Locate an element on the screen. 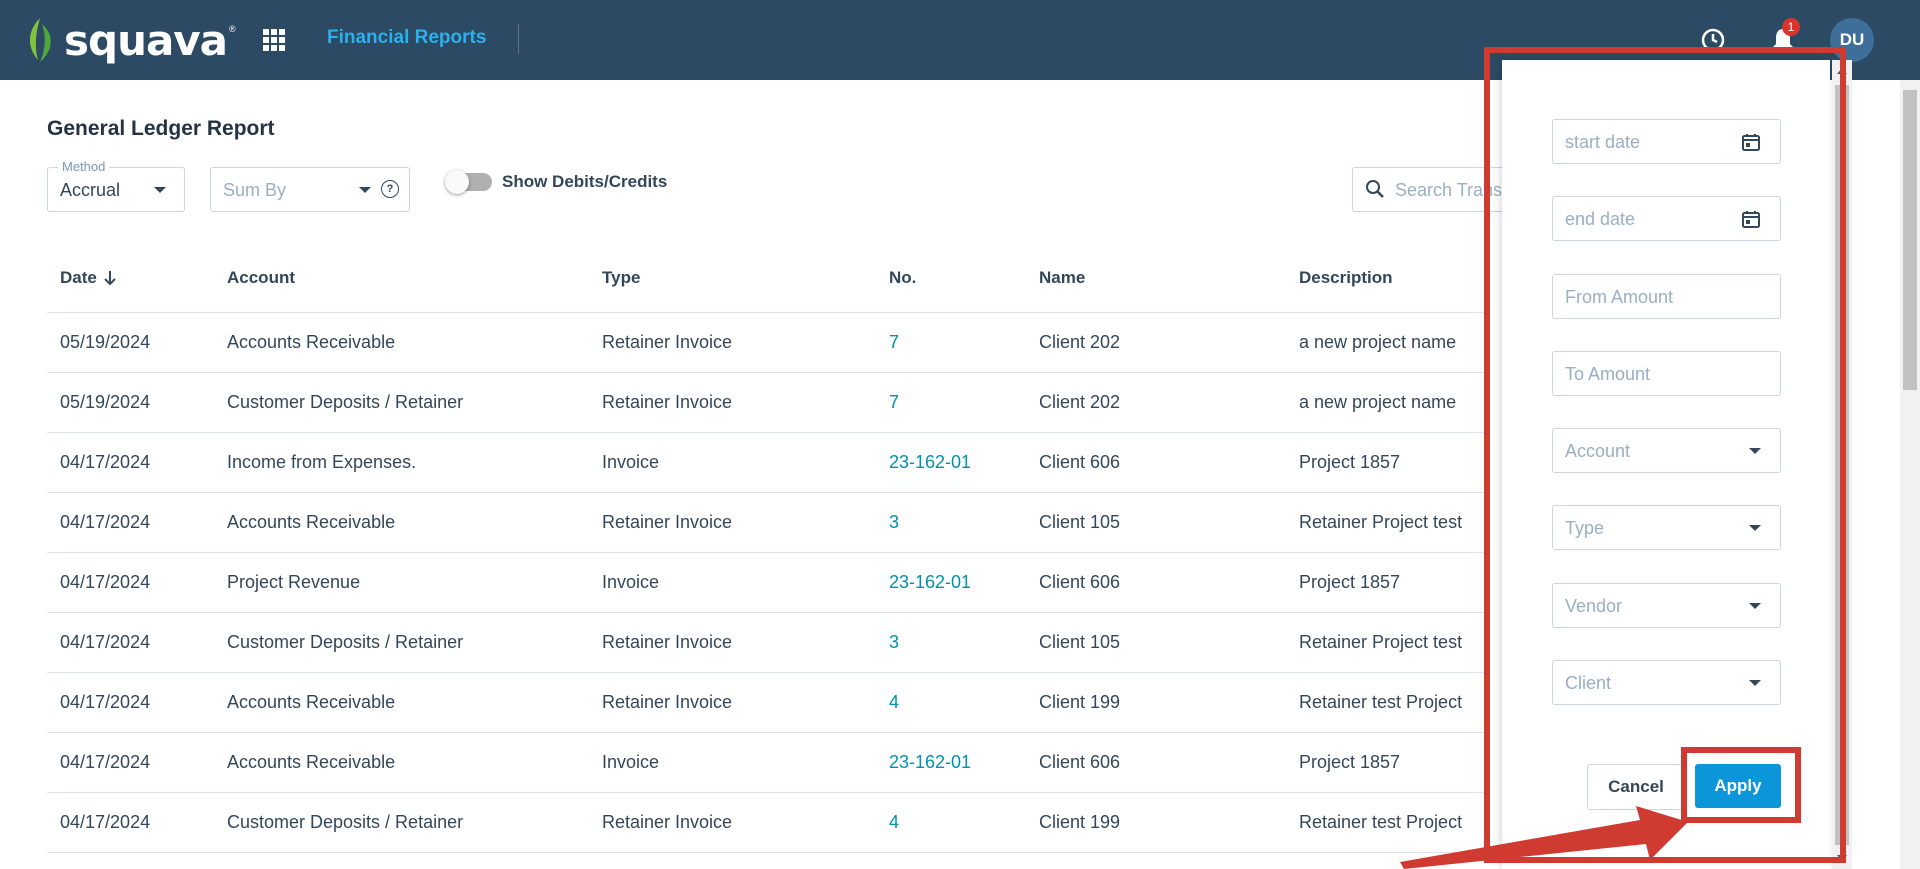 The width and height of the screenshot is (1920, 869). column-header-date: Date is located at coordinates (88, 278).